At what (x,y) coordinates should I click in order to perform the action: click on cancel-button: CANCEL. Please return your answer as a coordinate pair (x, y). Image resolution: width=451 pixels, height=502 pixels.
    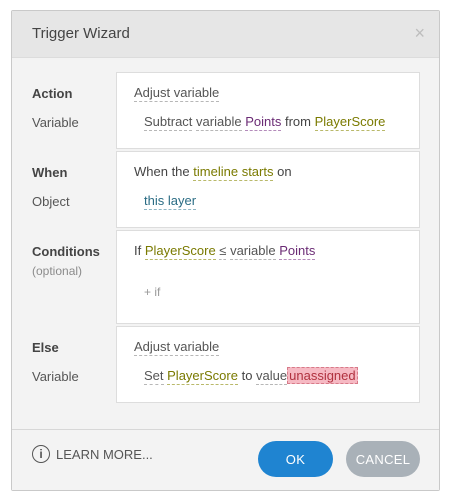
    Looking at the image, I should click on (383, 459).